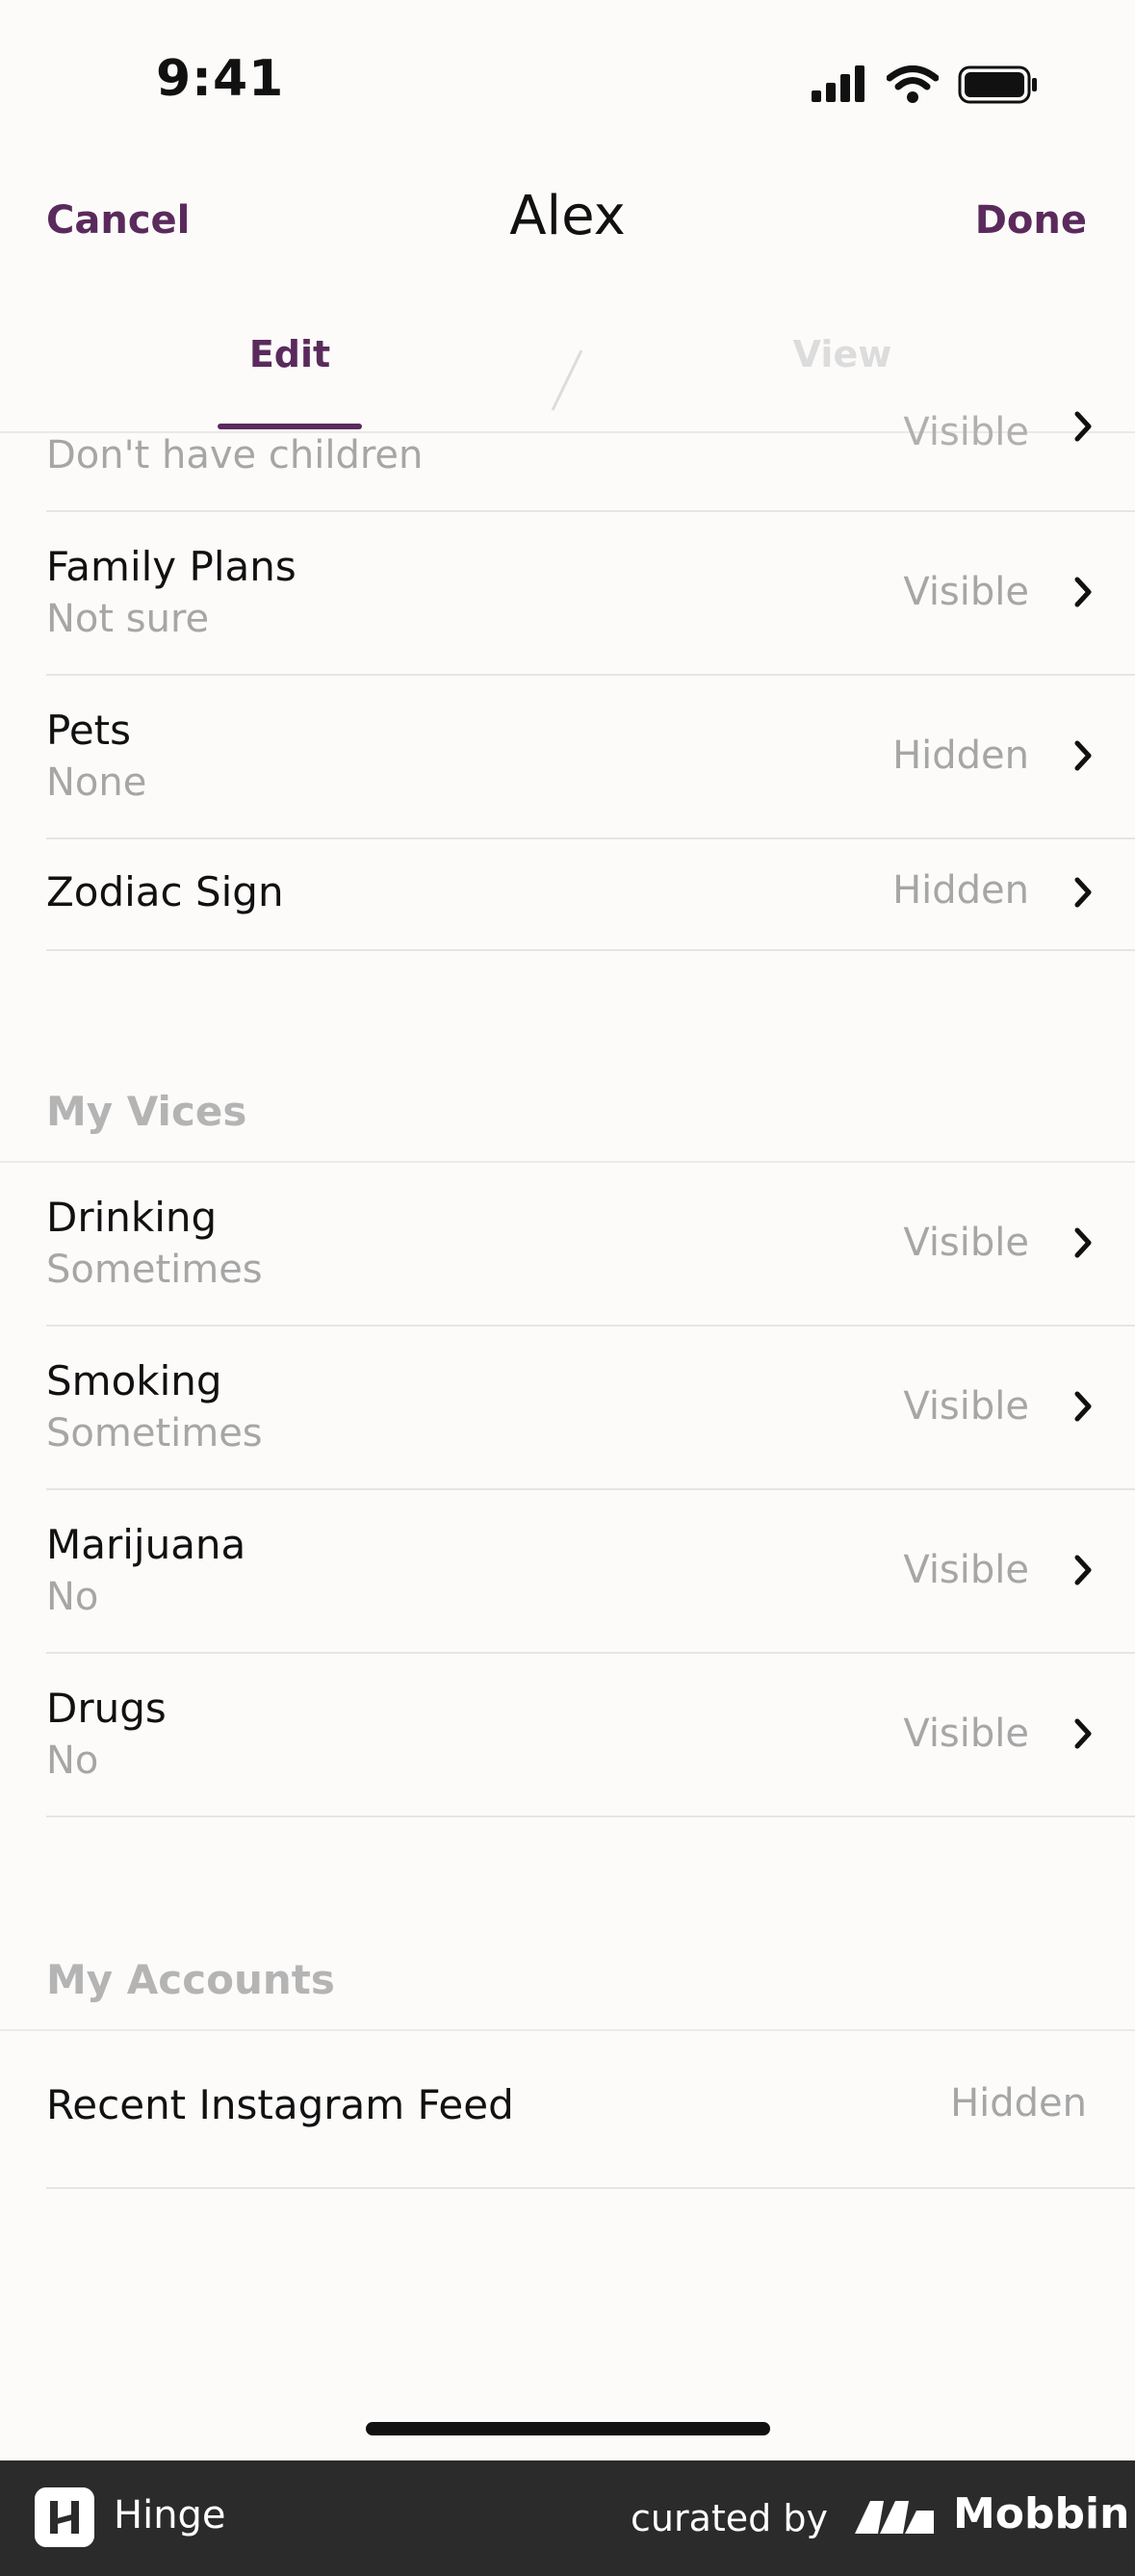 This screenshot has width=1135, height=2576. What do you see at coordinates (567, 380) in the screenshot?
I see `tab-divider` at bounding box center [567, 380].